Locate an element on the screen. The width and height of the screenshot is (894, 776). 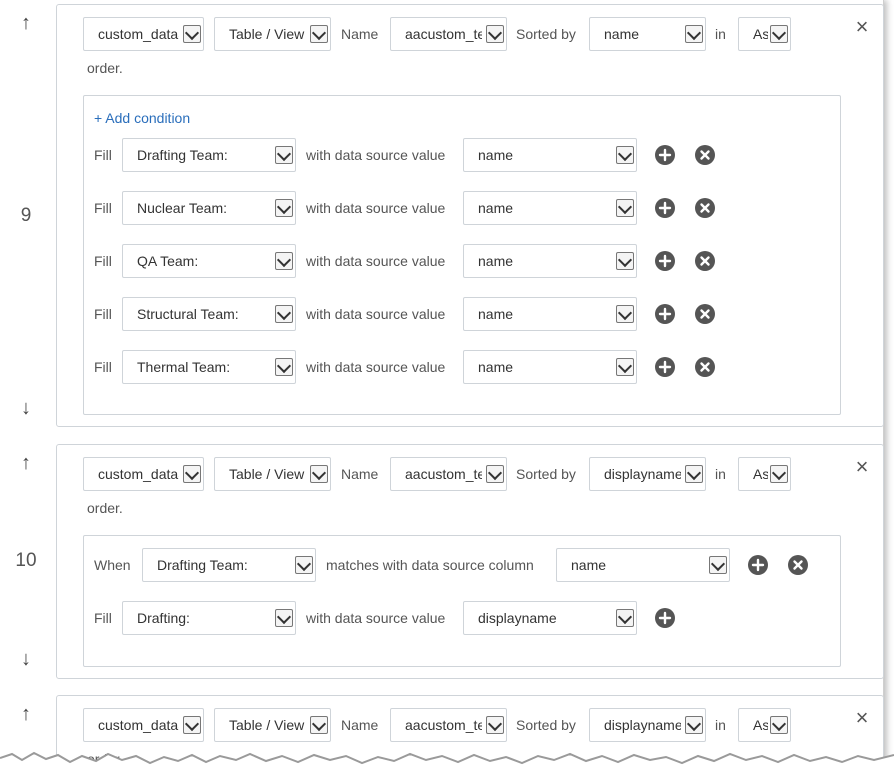
matches-label: matches with data source column is located at coordinates (430, 565).